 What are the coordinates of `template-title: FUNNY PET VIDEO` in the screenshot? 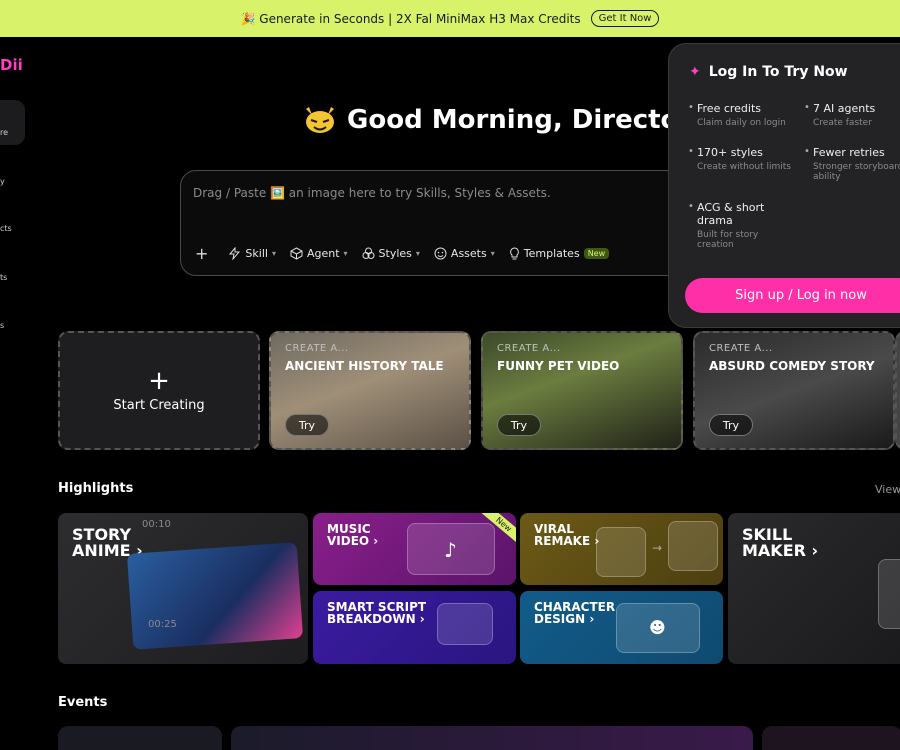 It's located at (558, 366).